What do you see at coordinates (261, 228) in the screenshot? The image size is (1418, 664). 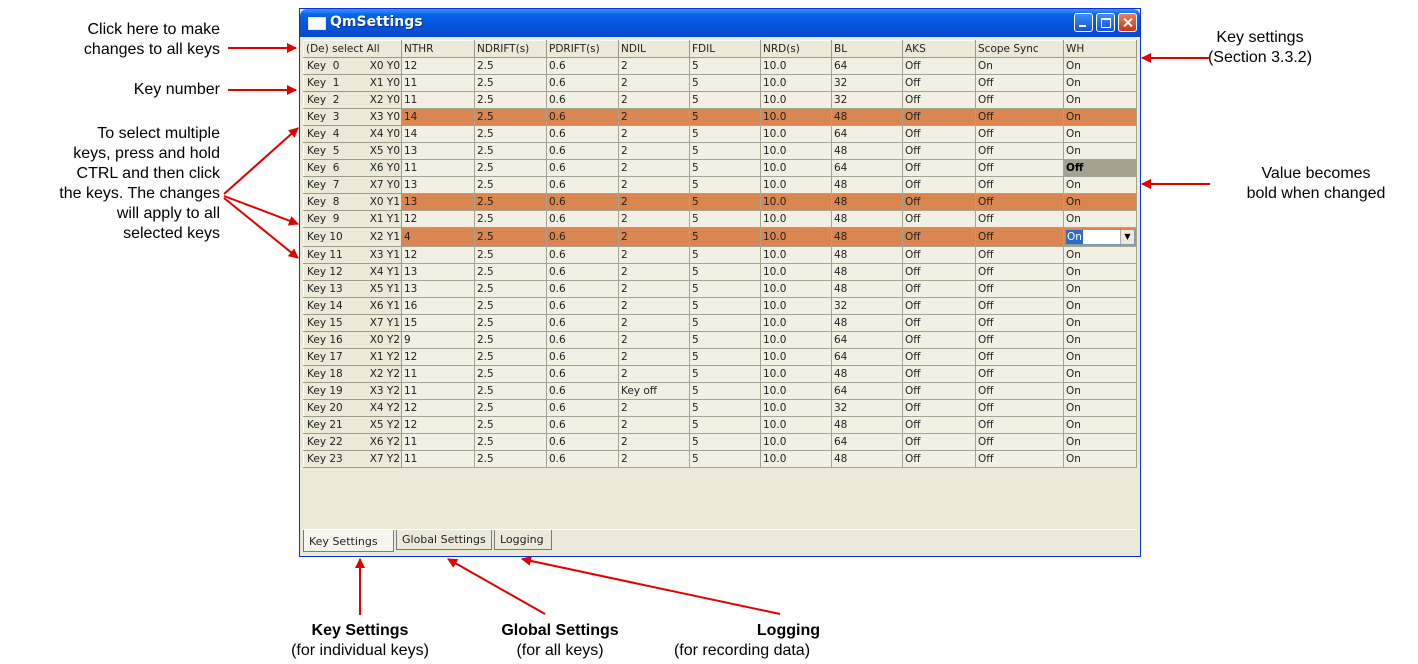 I see `arrow-multi-key10` at bounding box center [261, 228].